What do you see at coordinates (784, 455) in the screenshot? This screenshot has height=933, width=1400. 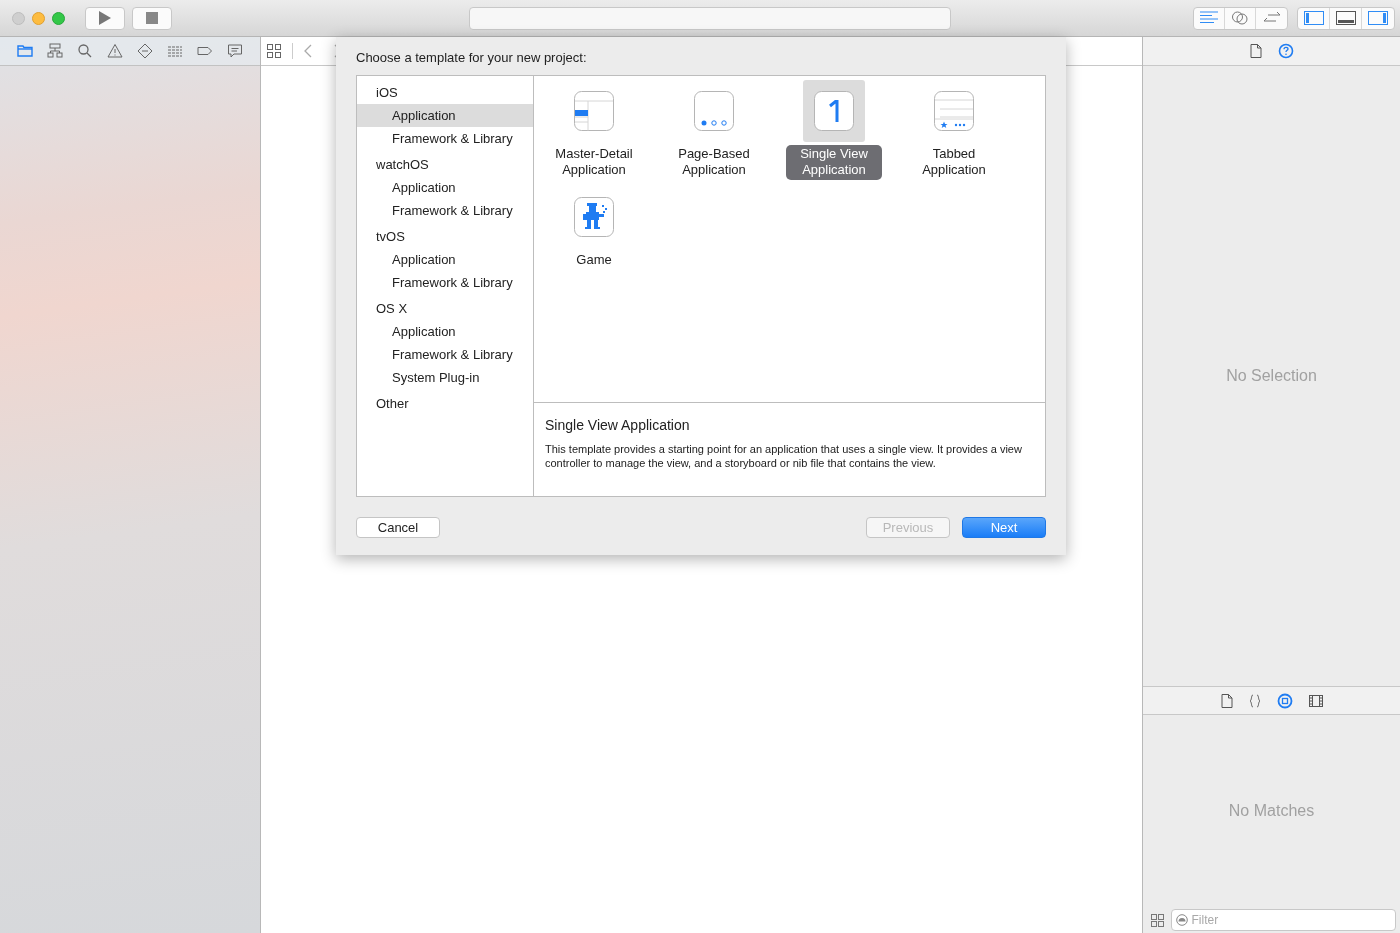 I see `description-text: This template provides a starting point for an application that uses a single view. It provides a view controller to manage the view, and a storyboard or nib file that contains the view.` at bounding box center [784, 455].